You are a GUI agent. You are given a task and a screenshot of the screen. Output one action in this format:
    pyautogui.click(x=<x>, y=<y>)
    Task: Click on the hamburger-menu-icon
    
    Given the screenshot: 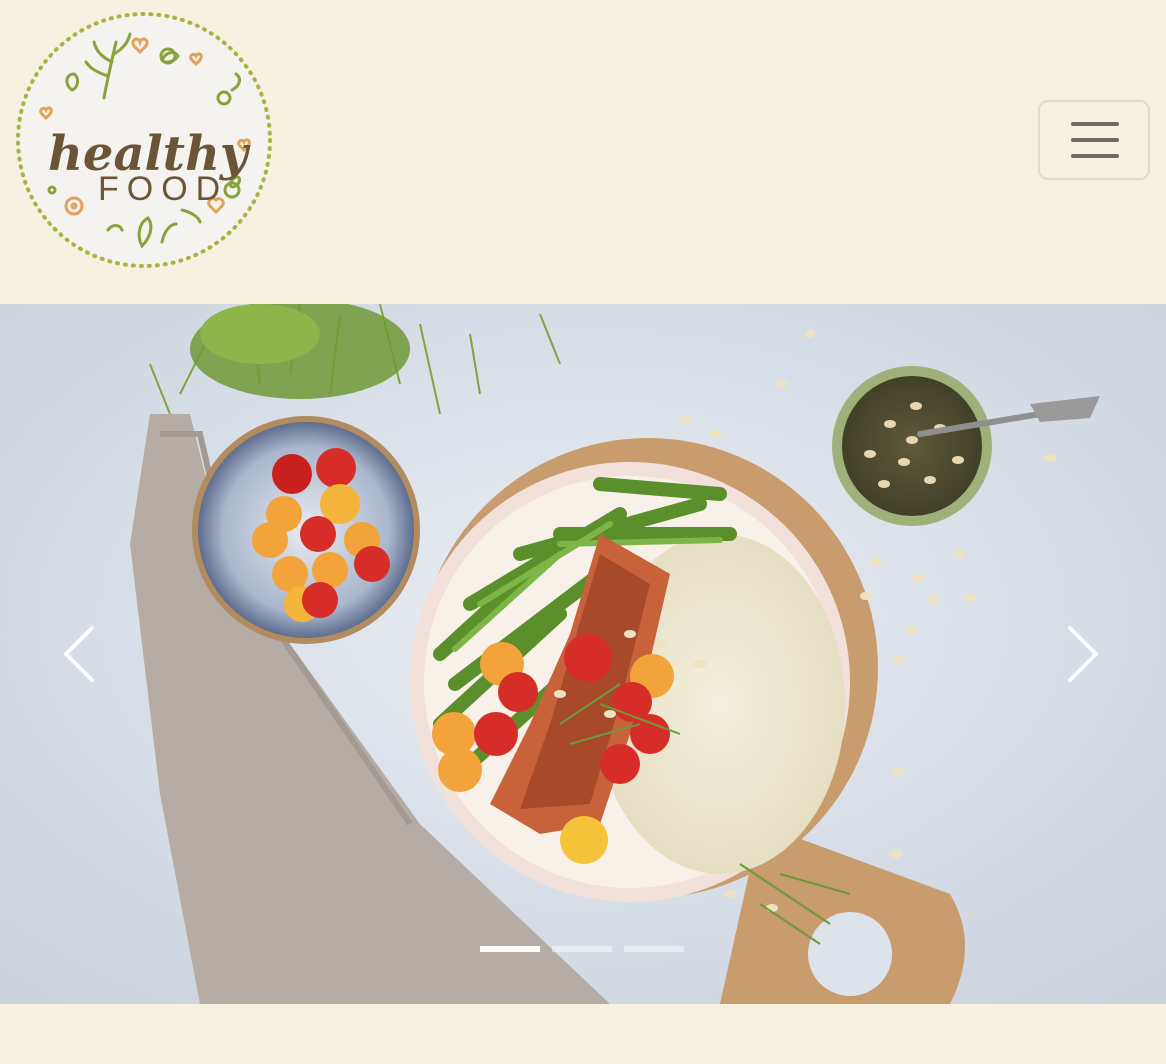 What is the action you would take?
    pyautogui.click(x=1095, y=124)
    